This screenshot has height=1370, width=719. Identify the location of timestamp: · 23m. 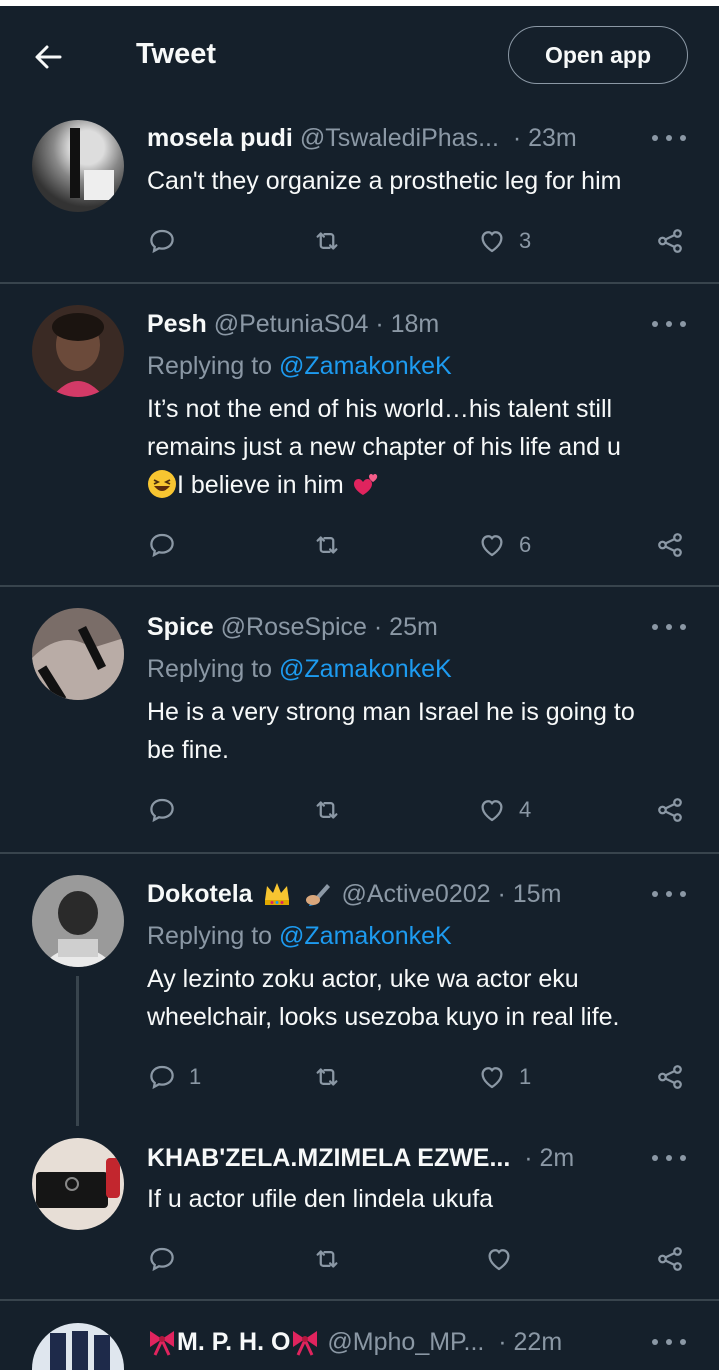
(545, 138).